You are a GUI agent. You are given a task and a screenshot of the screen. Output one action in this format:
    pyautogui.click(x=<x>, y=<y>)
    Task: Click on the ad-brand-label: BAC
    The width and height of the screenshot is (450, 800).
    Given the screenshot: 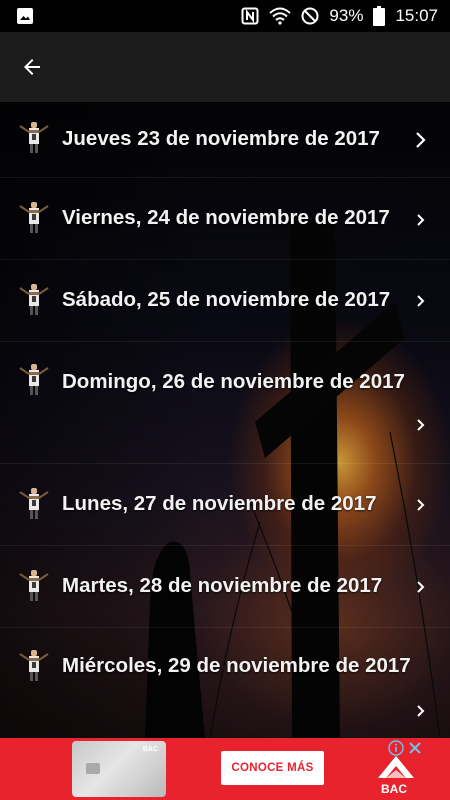 What is the action you would take?
    pyautogui.click(x=394, y=789)
    